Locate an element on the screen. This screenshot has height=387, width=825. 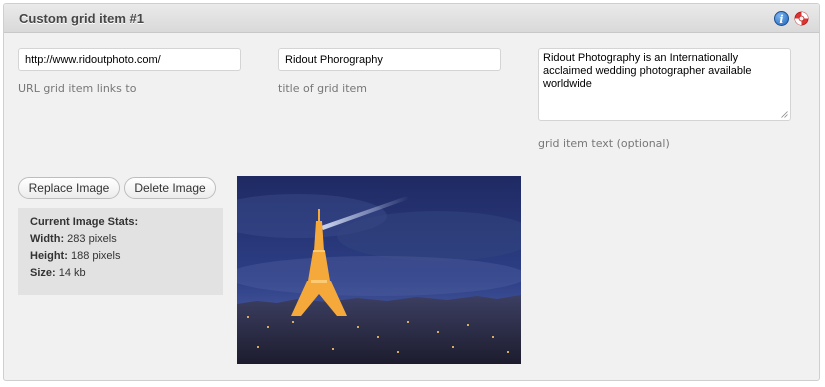
delete-image-button: Delete Image is located at coordinates (170, 188).